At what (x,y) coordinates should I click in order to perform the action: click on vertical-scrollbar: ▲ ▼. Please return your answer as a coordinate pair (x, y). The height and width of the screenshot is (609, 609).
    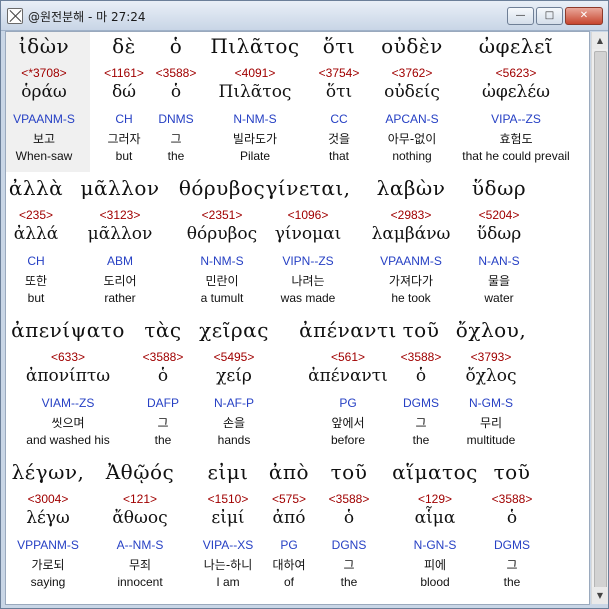
    Looking at the image, I should click on (599, 318).